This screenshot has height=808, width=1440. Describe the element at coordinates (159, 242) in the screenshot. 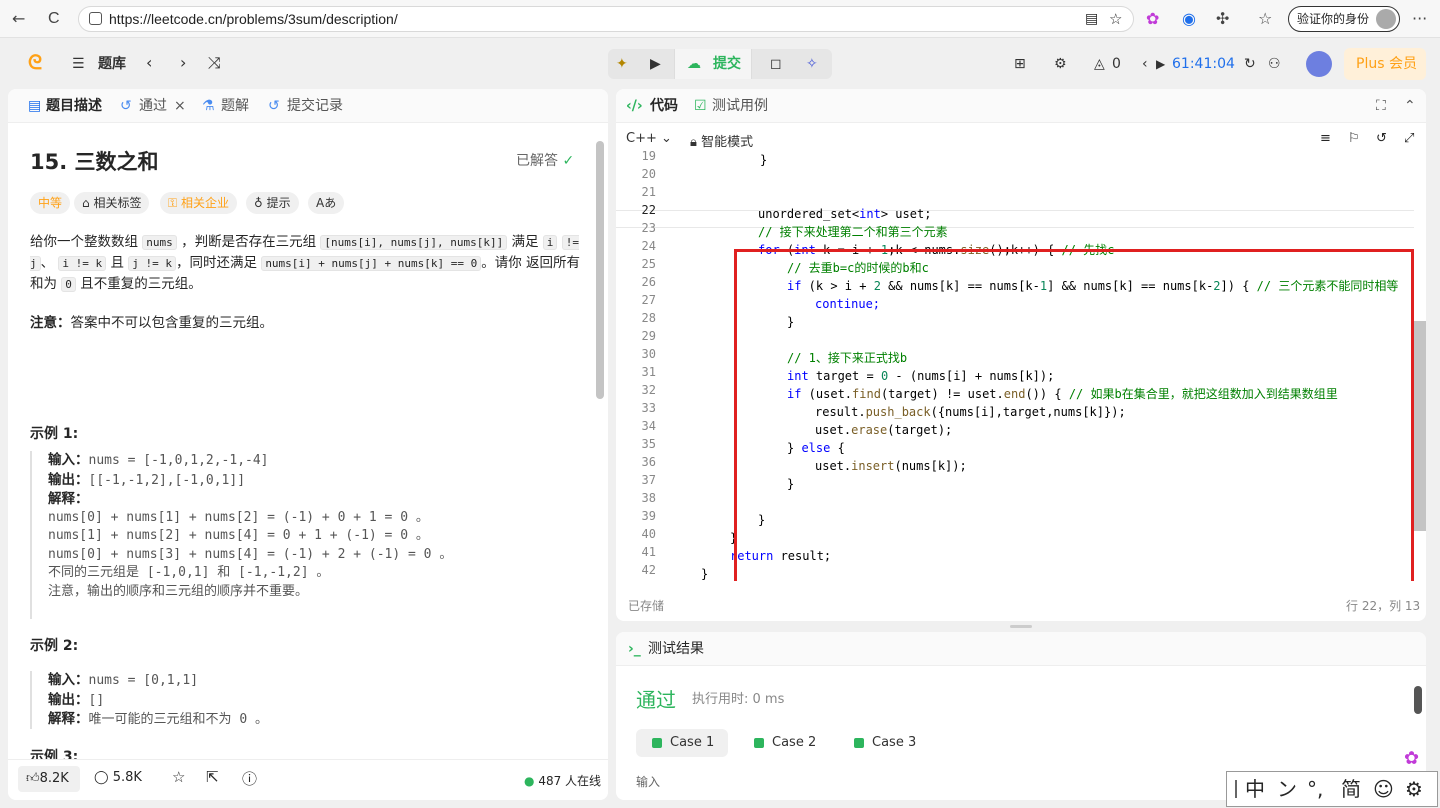

I see `inline-code: nums` at that location.